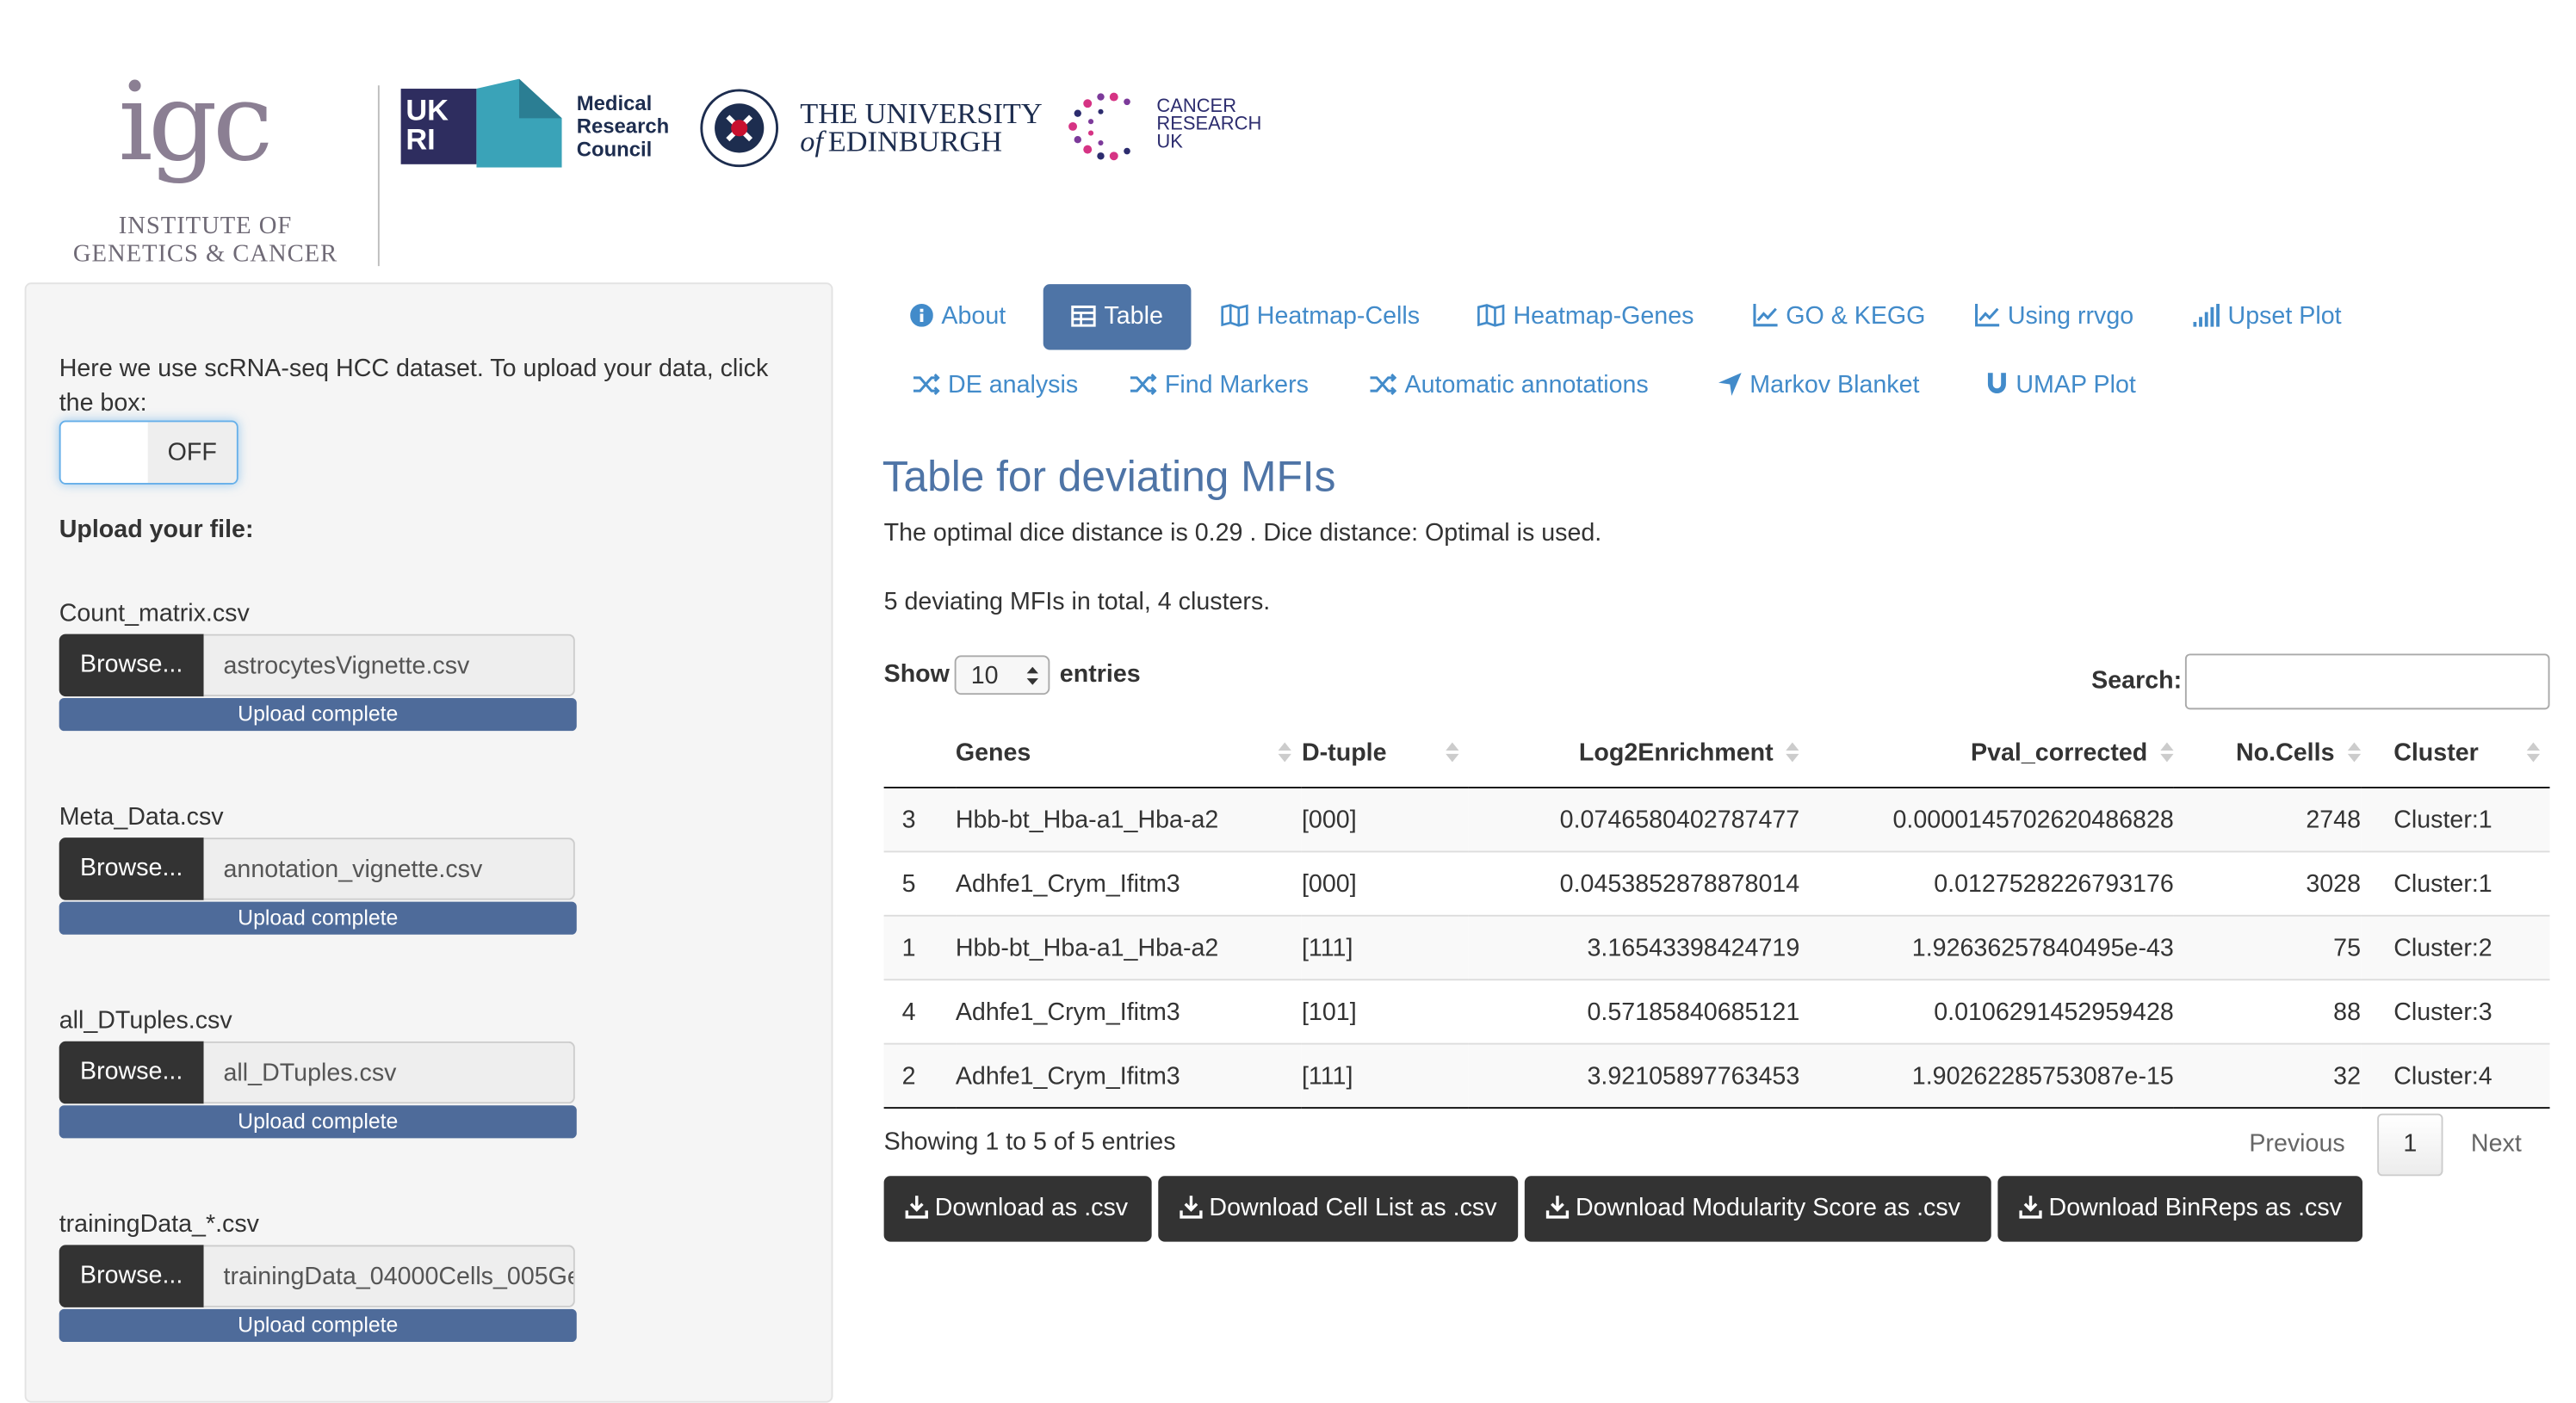 The image size is (2576, 1403). Describe the element at coordinates (1099, 126) in the screenshot. I see `cruk-c-icon` at that location.